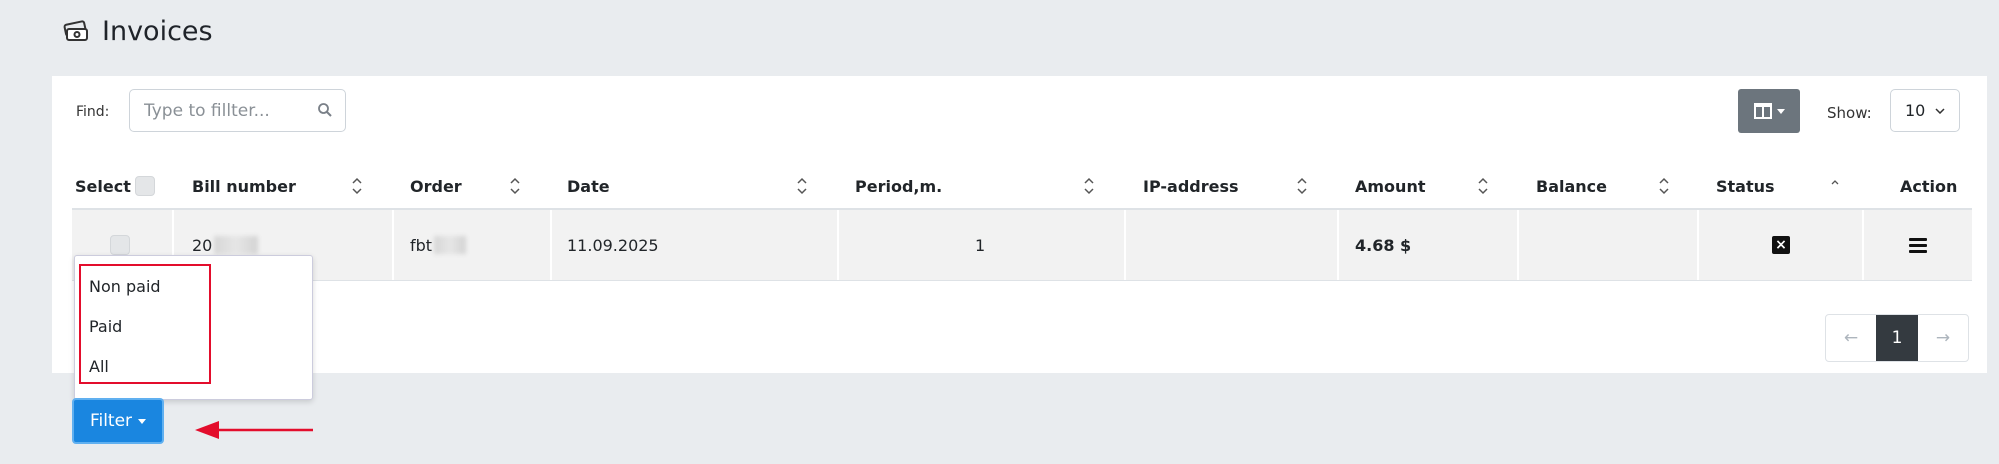 Image resolution: width=1999 pixels, height=464 pixels. I want to click on header-period: Period,m., so click(898, 186).